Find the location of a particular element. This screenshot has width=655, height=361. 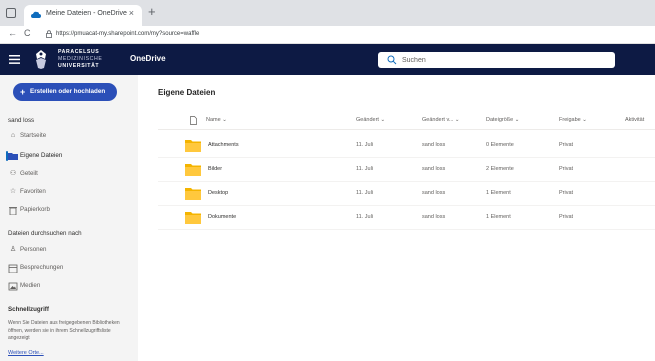

nav-item-startseite: ⌂ Startseite is located at coordinates (69, 136).